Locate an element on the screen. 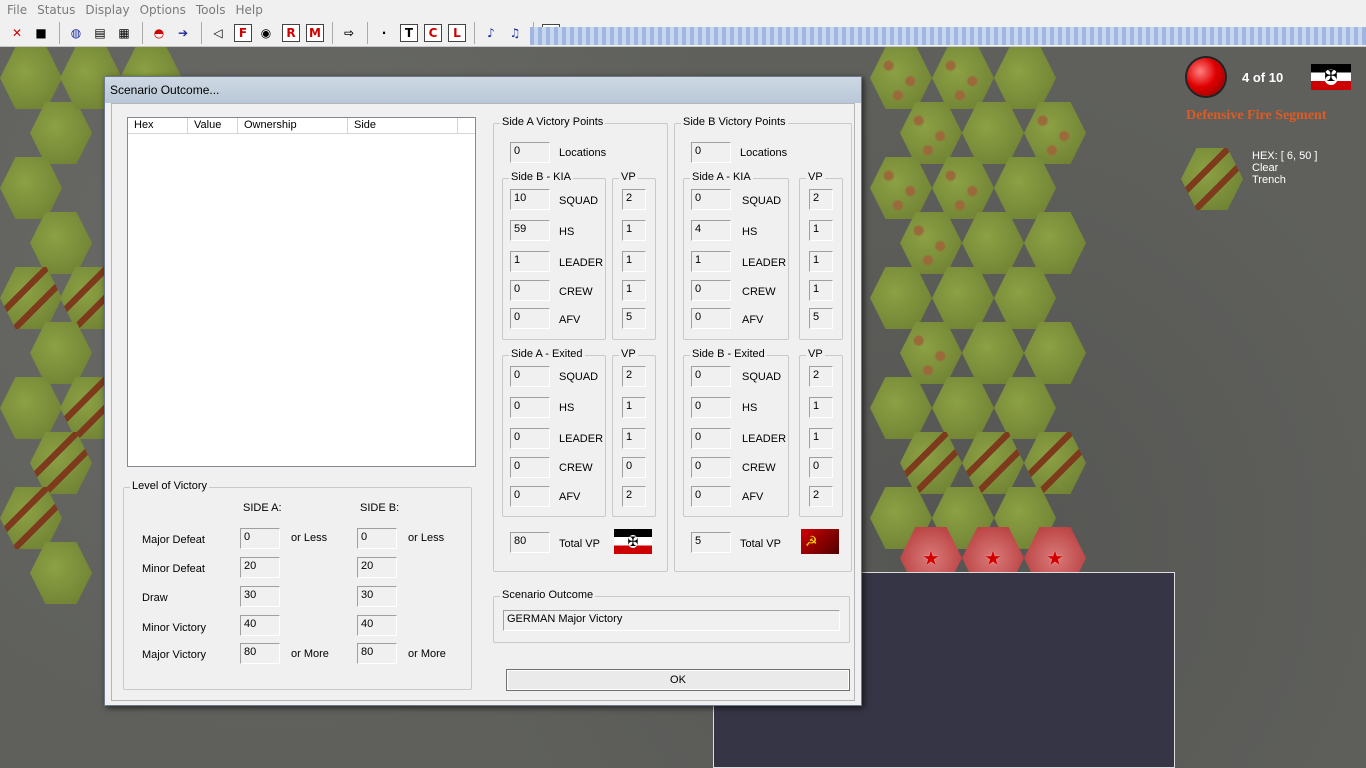 The width and height of the screenshot is (1366, 768). kia-vp: 5 is located at coordinates (821, 318).